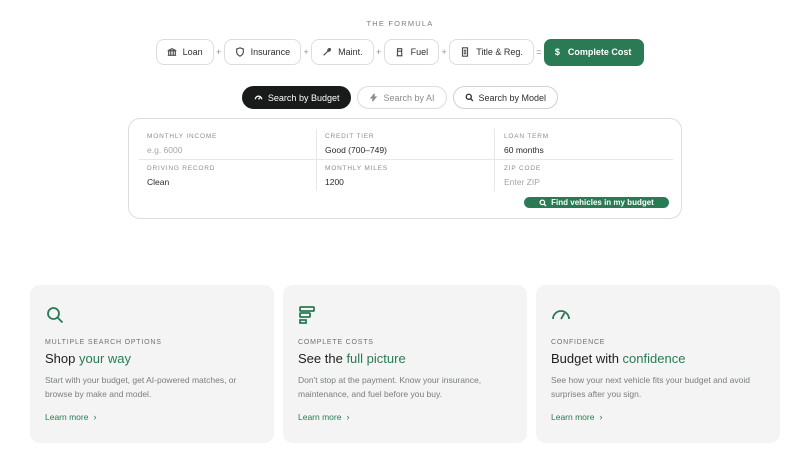  I want to click on speedometer-icon, so click(258, 97).